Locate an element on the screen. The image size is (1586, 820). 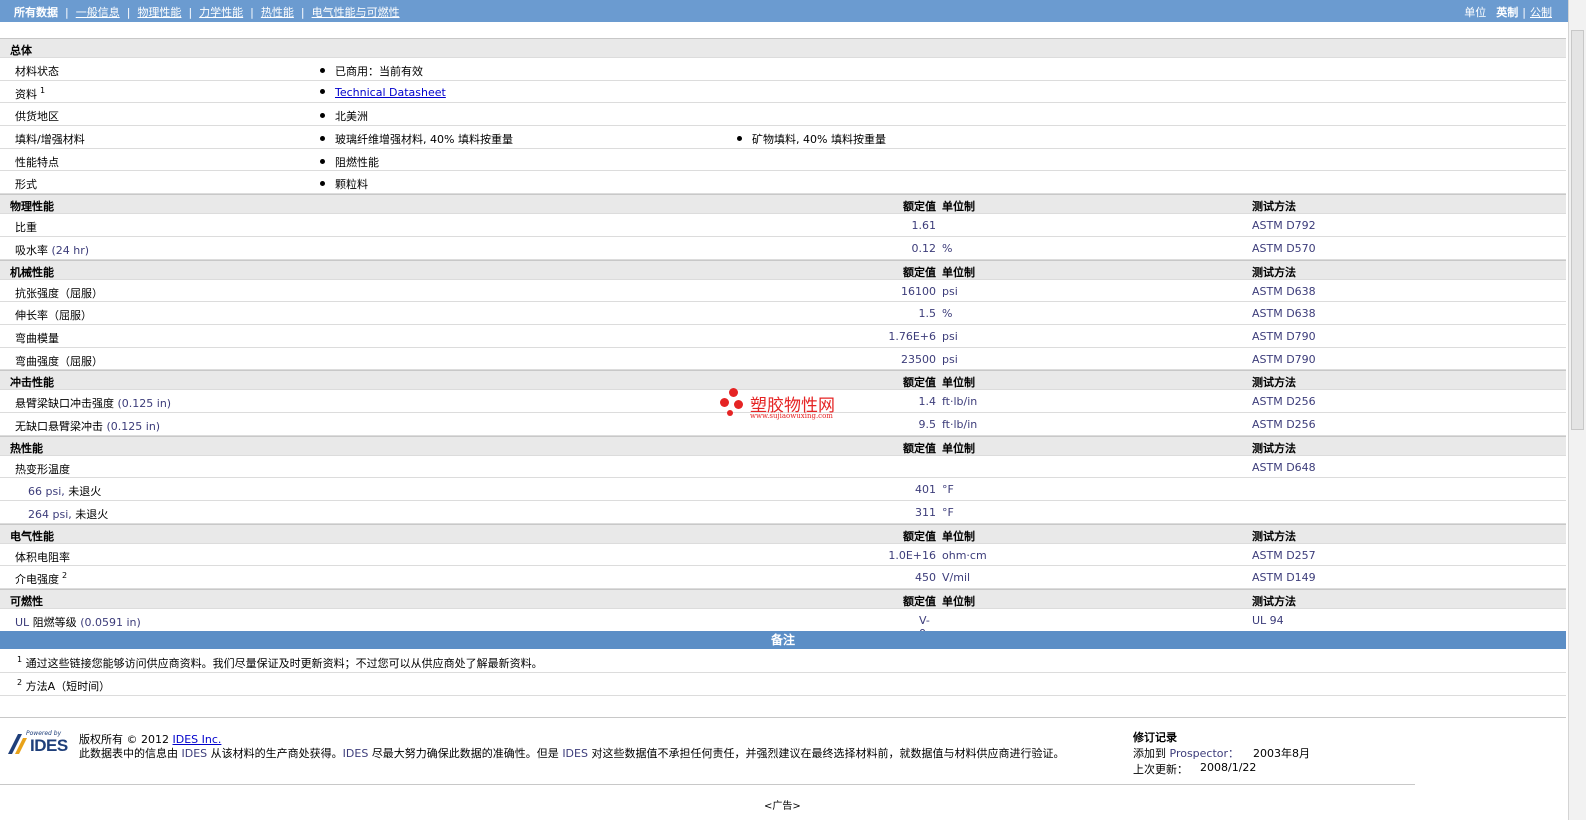
section-header-thermal: 热性能 额定值 单位制 测试方法 is located at coordinates (783, 445).